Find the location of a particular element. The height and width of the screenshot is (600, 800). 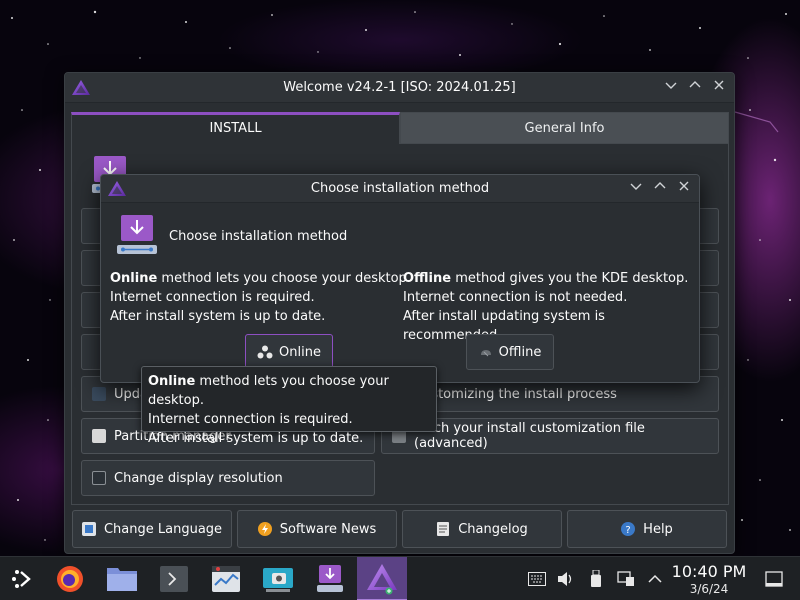

screenshot-icon is located at coordinates (278, 580).